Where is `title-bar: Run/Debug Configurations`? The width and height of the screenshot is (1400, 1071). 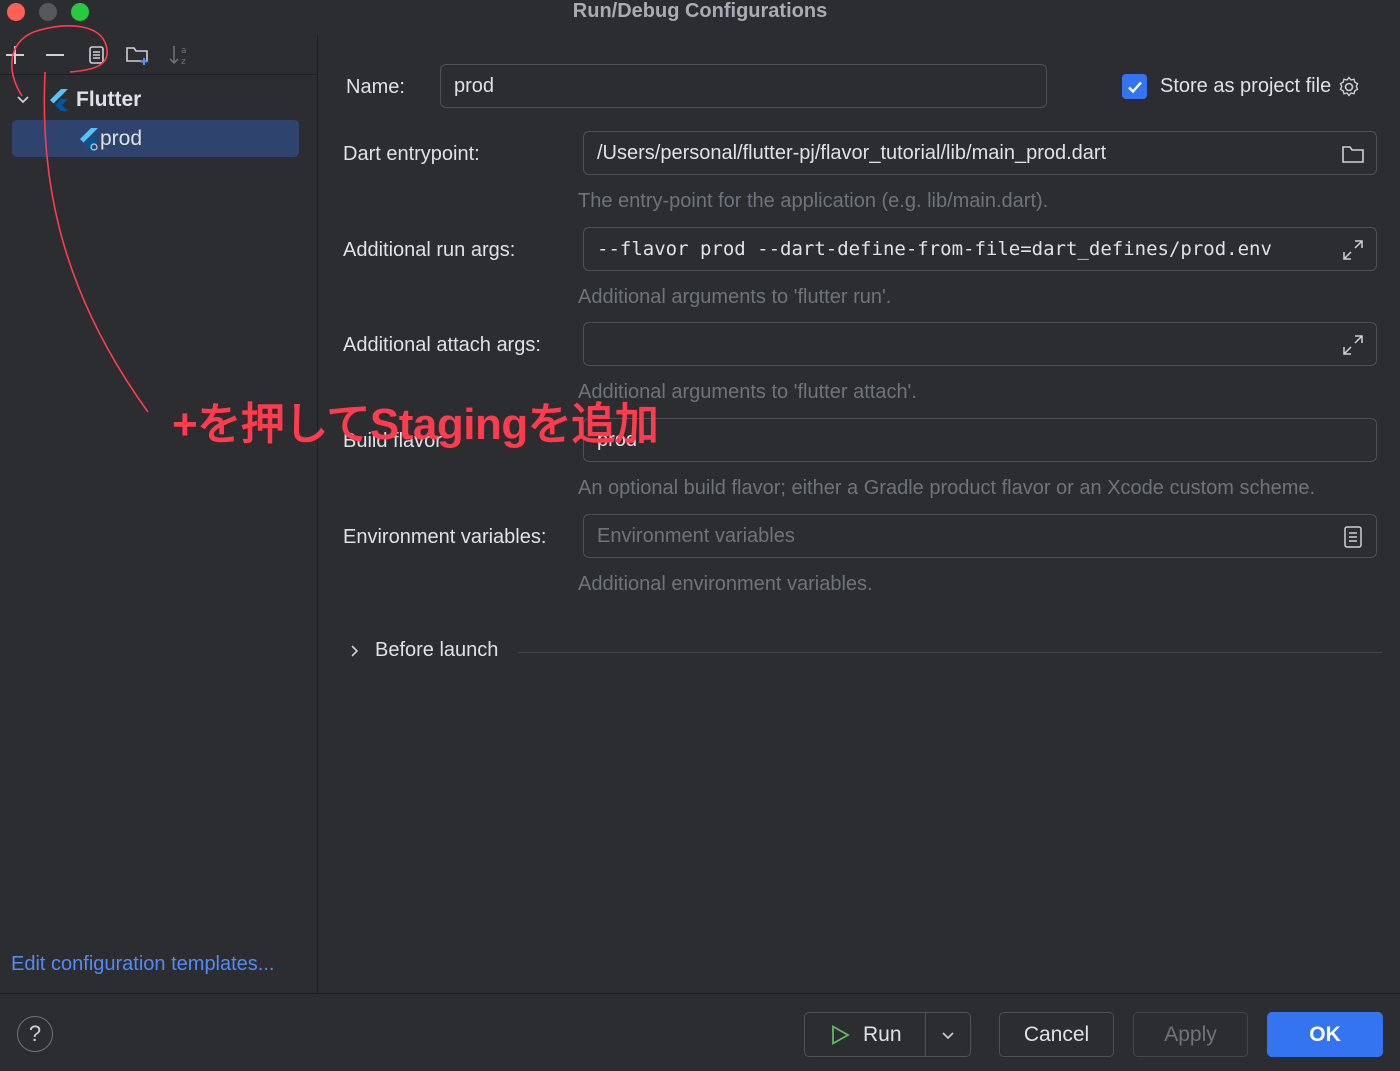
title-bar: Run/Debug Configurations is located at coordinates (700, 12).